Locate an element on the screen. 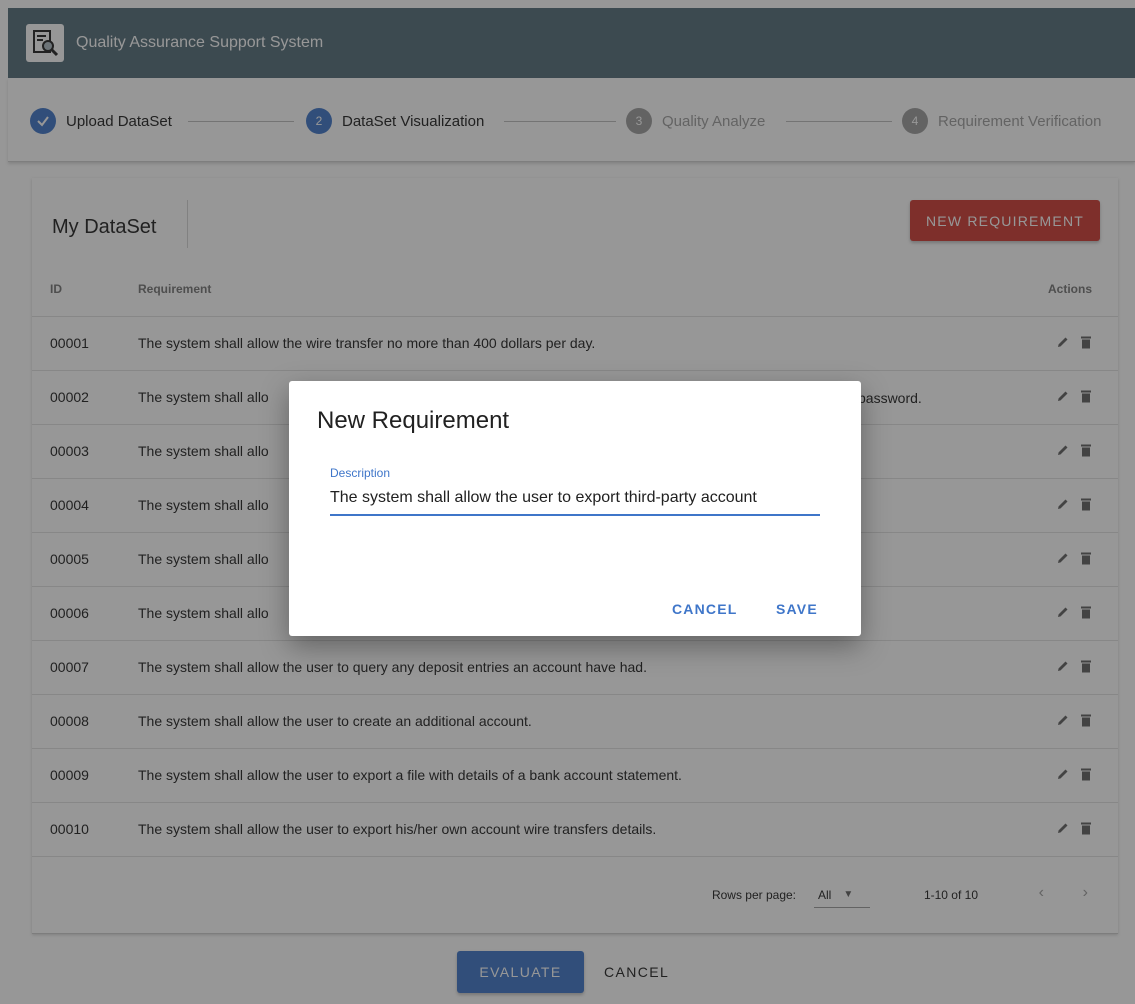 The height and width of the screenshot is (1004, 1135). new-requirement-dialog: New Requirement Description CANCEL SAVE is located at coordinates (575, 508).